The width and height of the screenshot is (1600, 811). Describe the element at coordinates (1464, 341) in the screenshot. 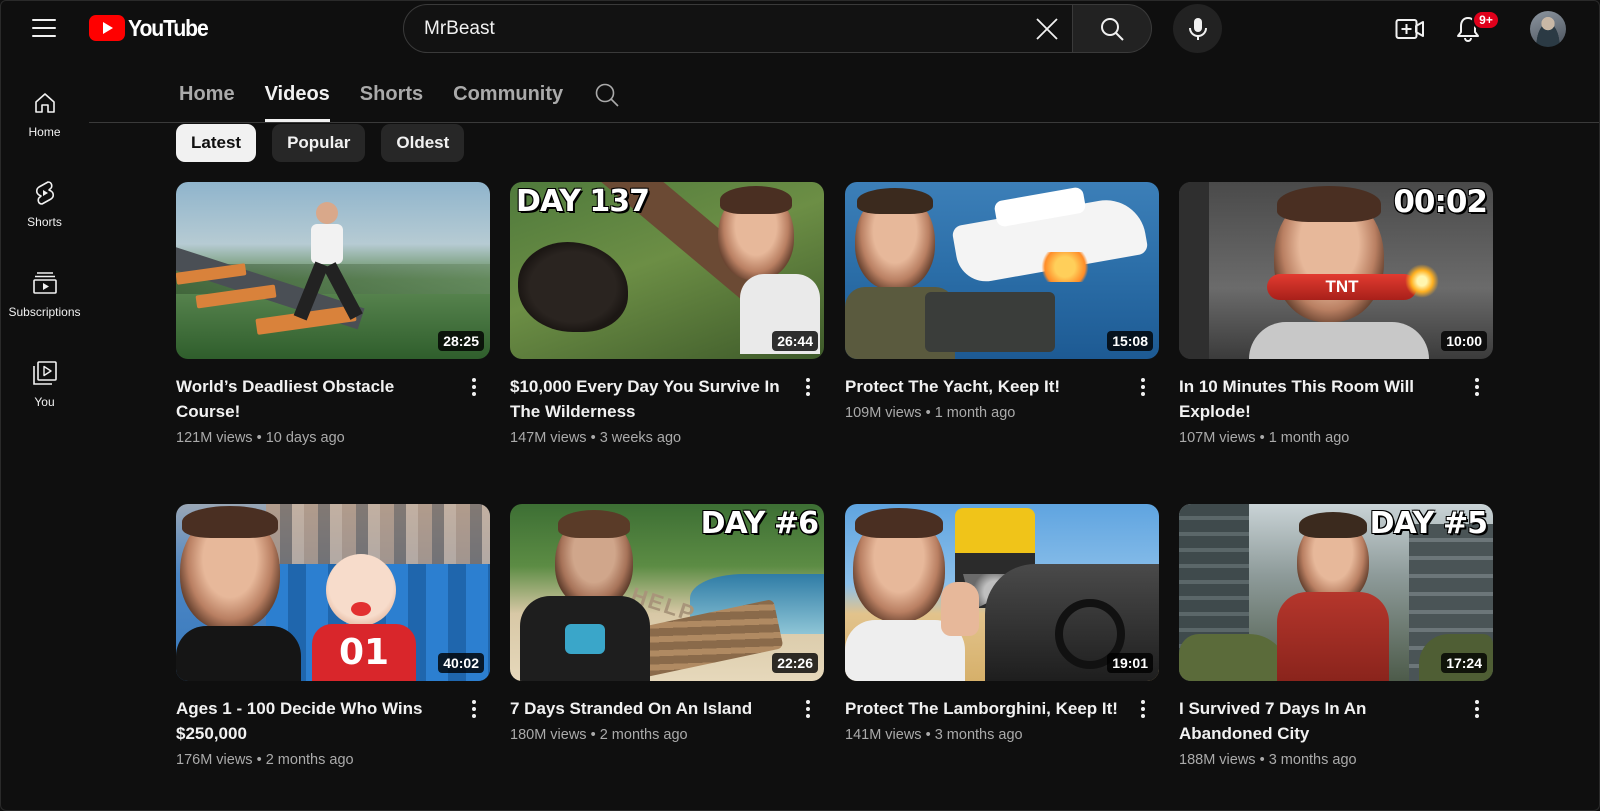

I see `video-duration: 10:00` at that location.